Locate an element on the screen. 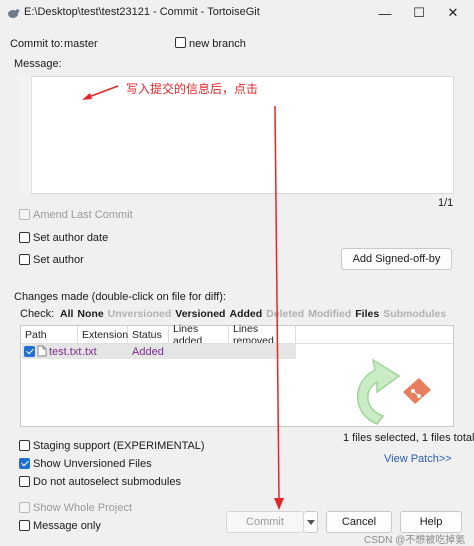 The height and width of the screenshot is (546, 474). commit-dropdown-button is located at coordinates (311, 522).